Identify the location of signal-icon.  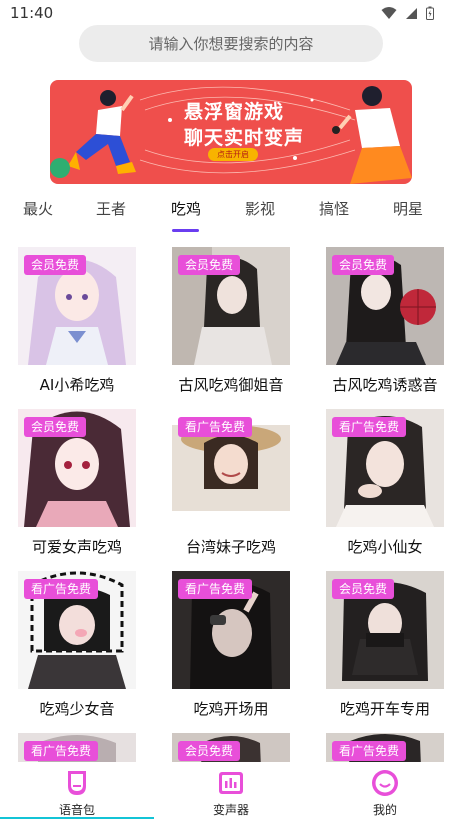
(411, 13).